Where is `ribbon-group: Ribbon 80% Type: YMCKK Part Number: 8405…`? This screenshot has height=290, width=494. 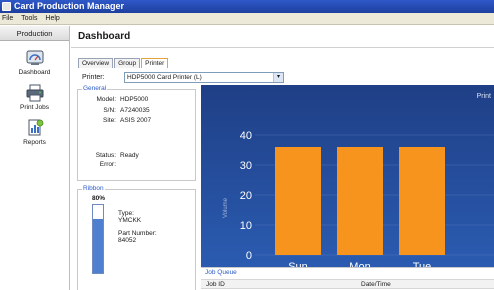 ribbon-group: Ribbon 80% Type: YMCKK Part Number: 8405… is located at coordinates (136, 237).